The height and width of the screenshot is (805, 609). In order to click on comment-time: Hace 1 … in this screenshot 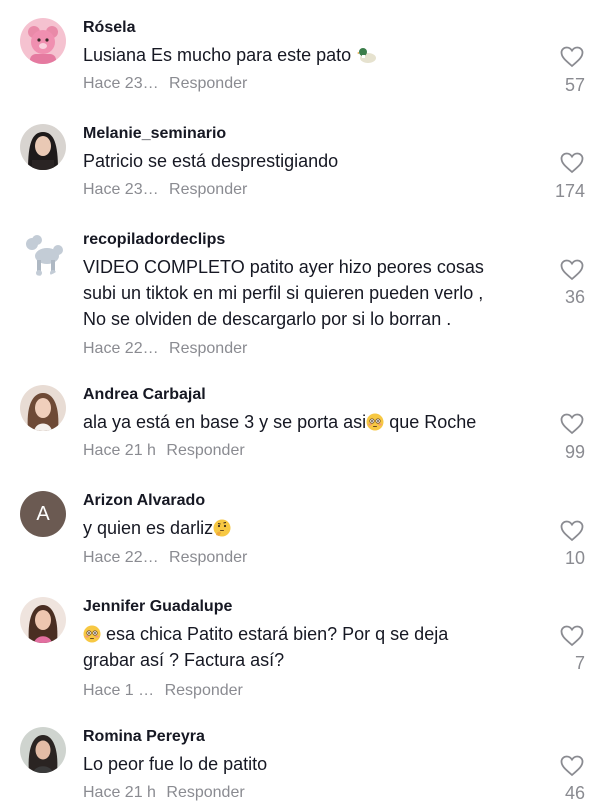, I will do `click(119, 690)`.